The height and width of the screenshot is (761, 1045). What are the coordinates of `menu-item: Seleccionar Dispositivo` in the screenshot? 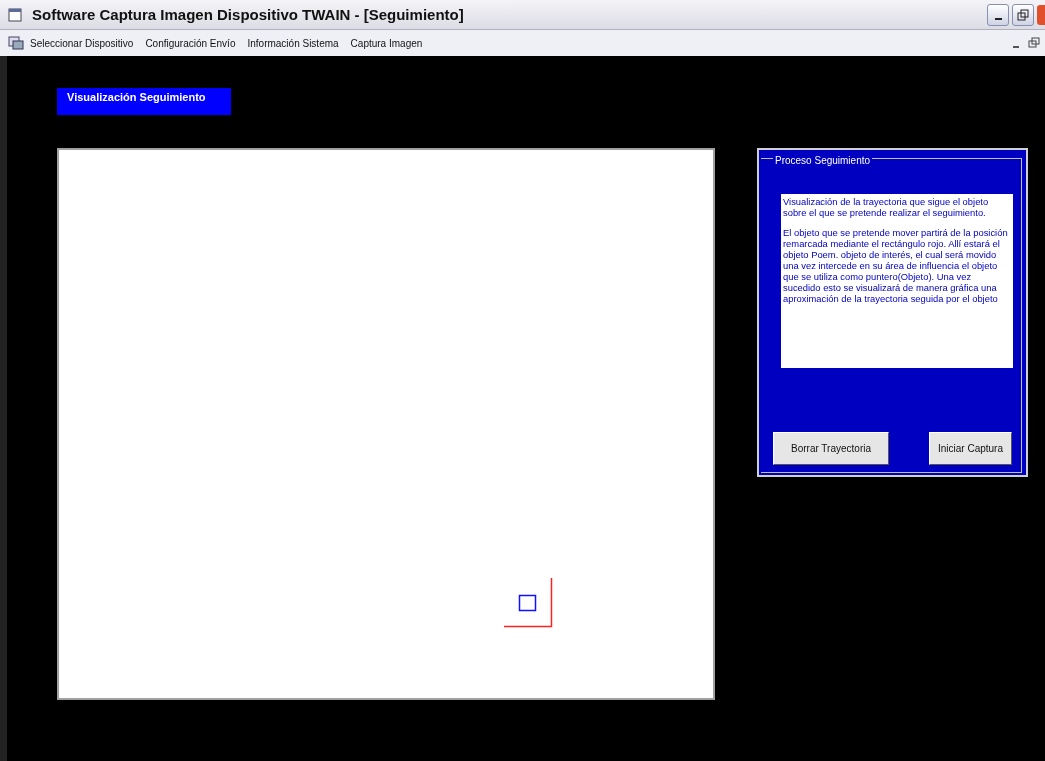 It's located at (82, 43).